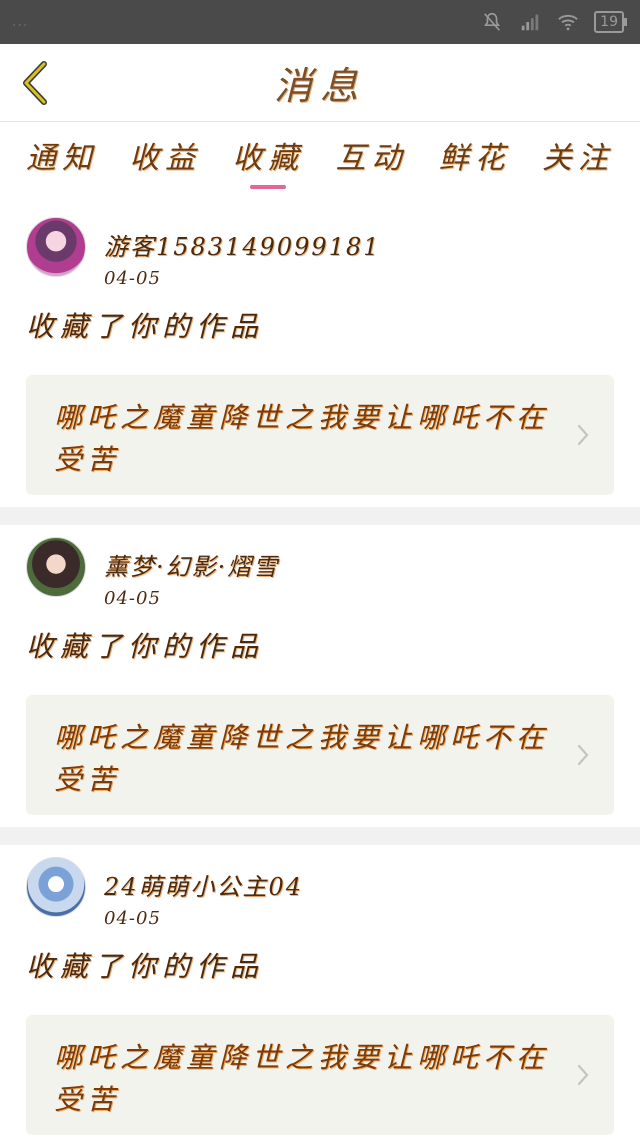 The image size is (640, 1147). Describe the element at coordinates (320, 571) in the screenshot. I see `user-row: 薰梦·幻影·熠雪 04-05` at that location.